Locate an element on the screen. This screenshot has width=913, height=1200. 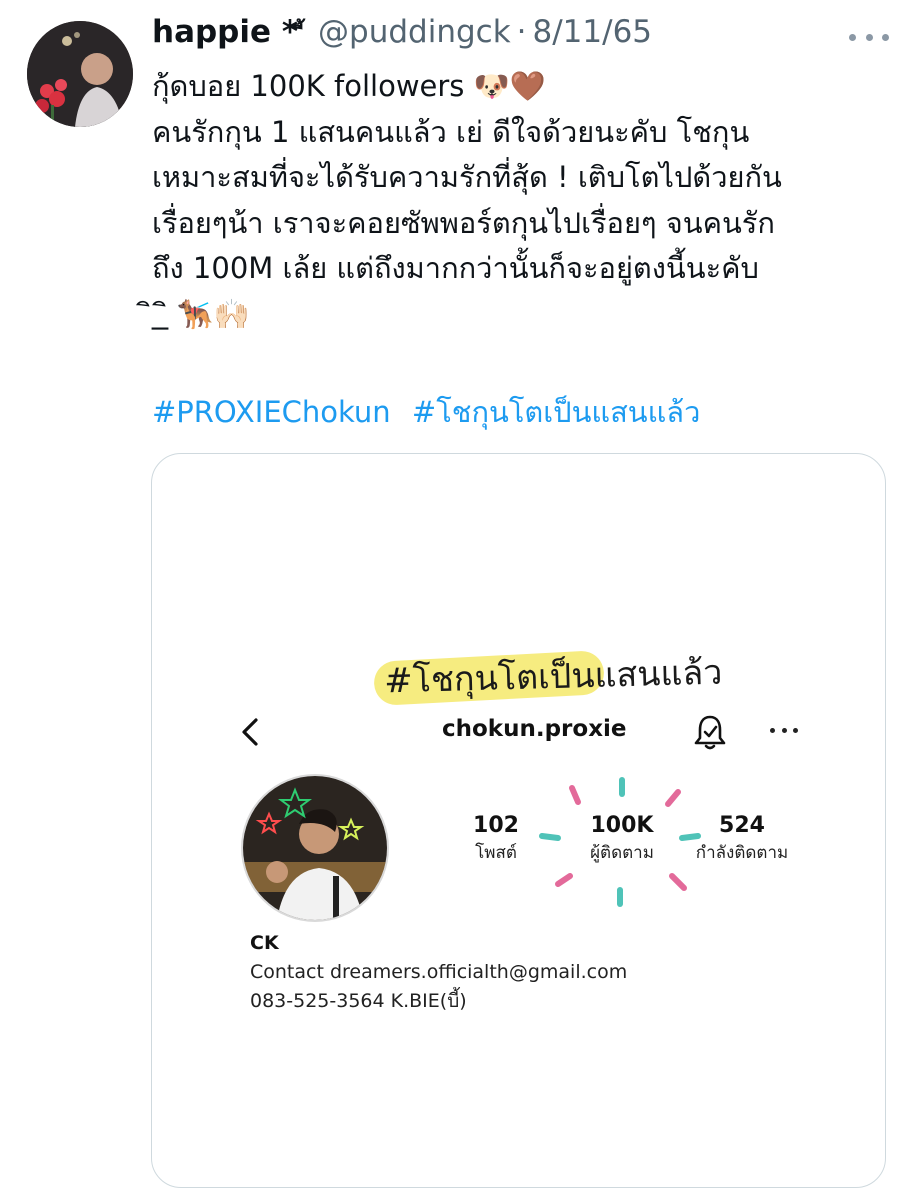
user-handle: @puddingck is located at coordinates (414, 32).